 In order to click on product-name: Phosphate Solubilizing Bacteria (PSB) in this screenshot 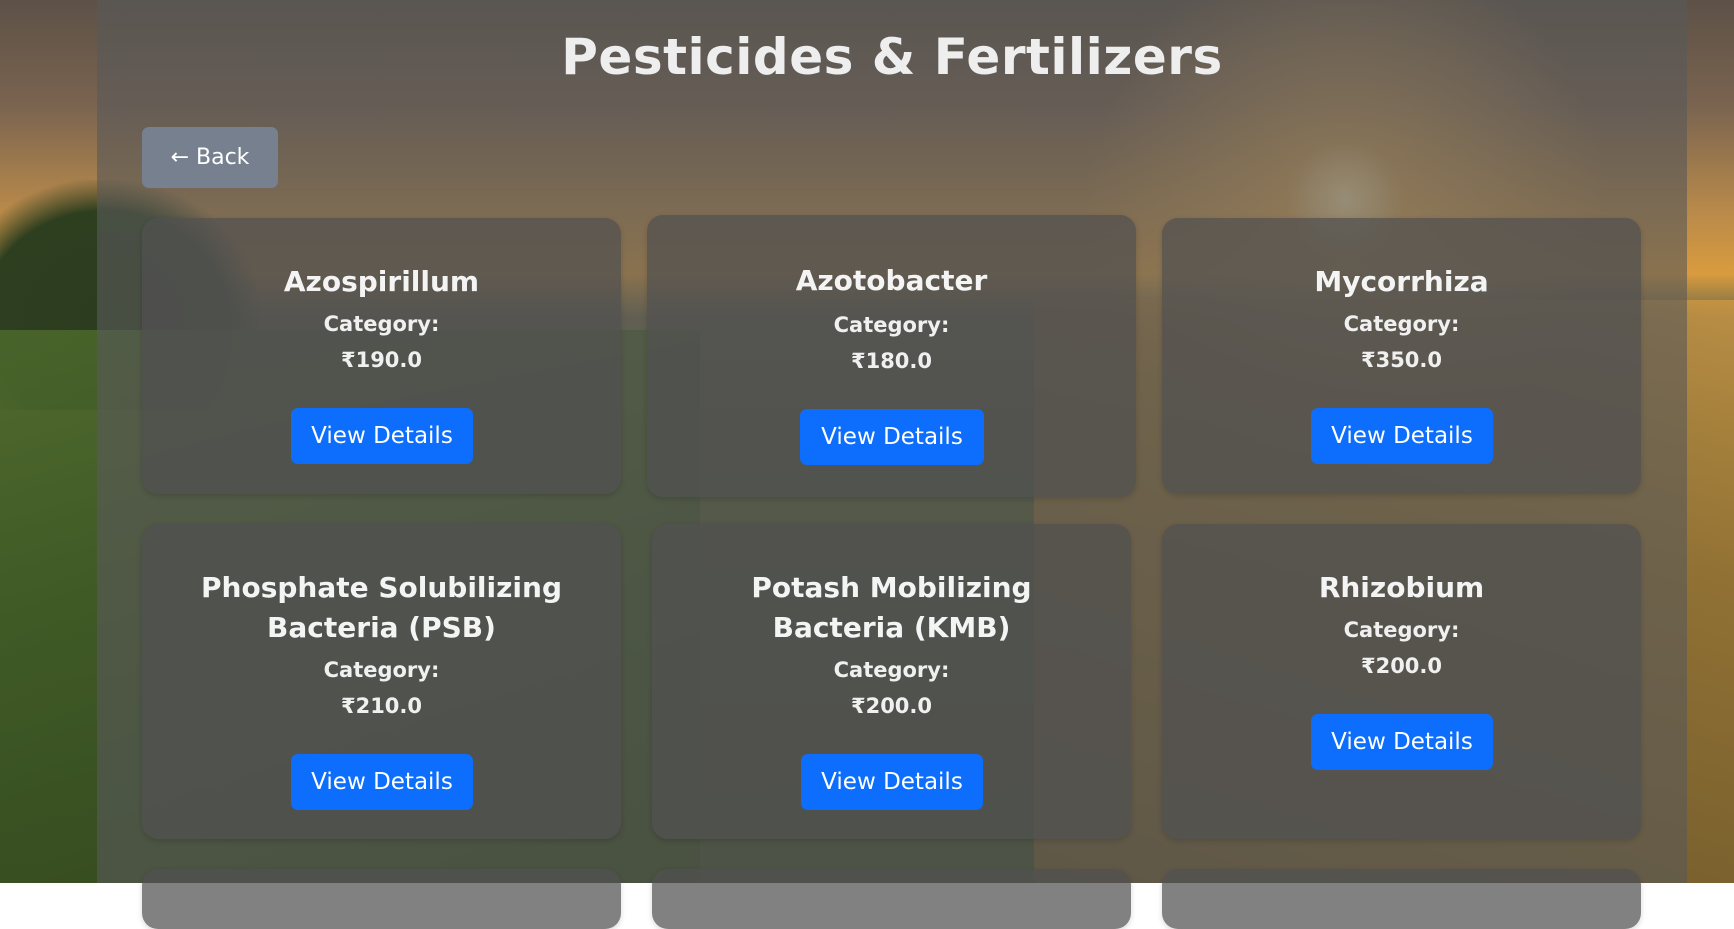, I will do `click(381, 607)`.